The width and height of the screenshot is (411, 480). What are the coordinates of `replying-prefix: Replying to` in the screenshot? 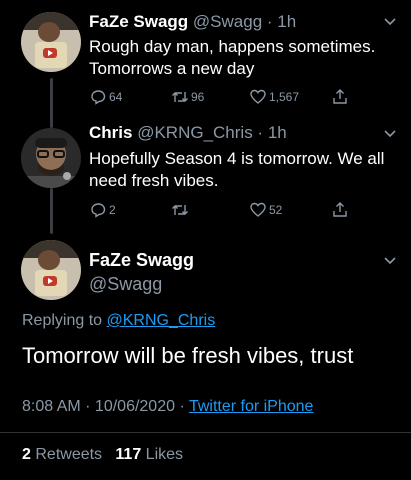 It's located at (62, 320).